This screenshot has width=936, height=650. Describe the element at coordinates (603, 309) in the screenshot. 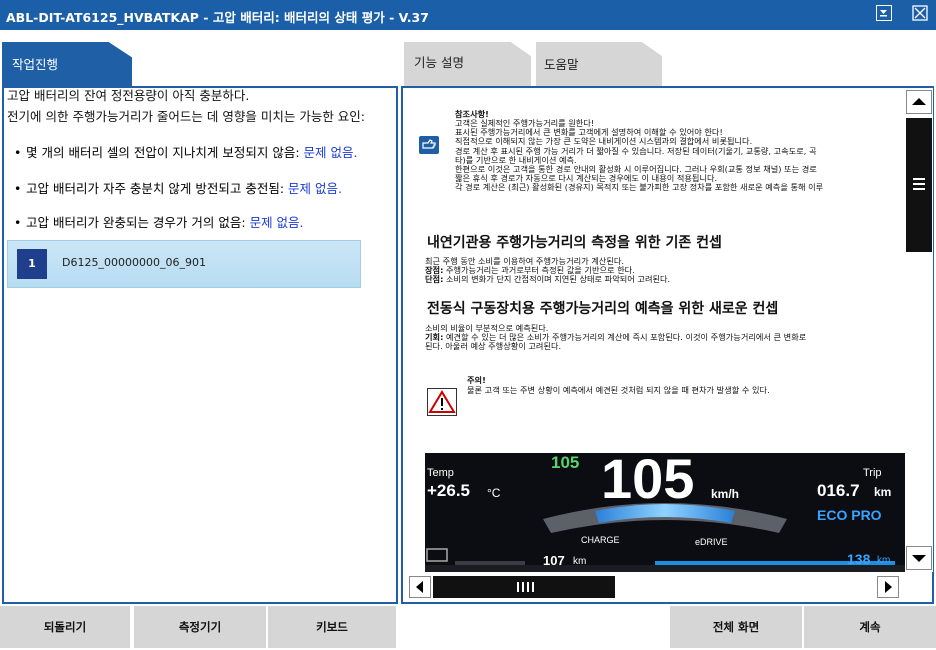

I see `section-heading: 전동식 구동장치용 주행가능거리의 예측을 위한 새로운 컨셉` at that location.